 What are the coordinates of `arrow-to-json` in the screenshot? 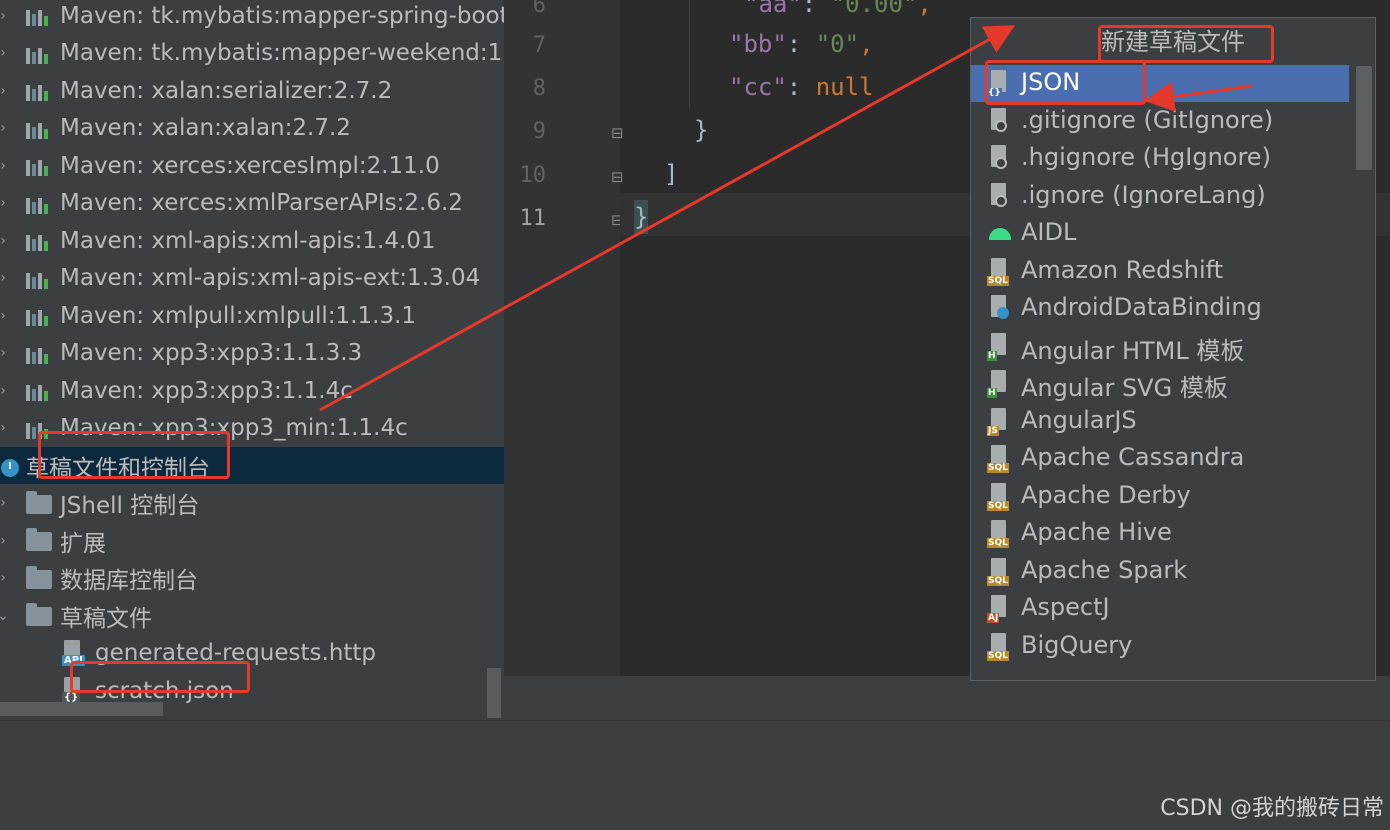 It's located at (1198, 96).